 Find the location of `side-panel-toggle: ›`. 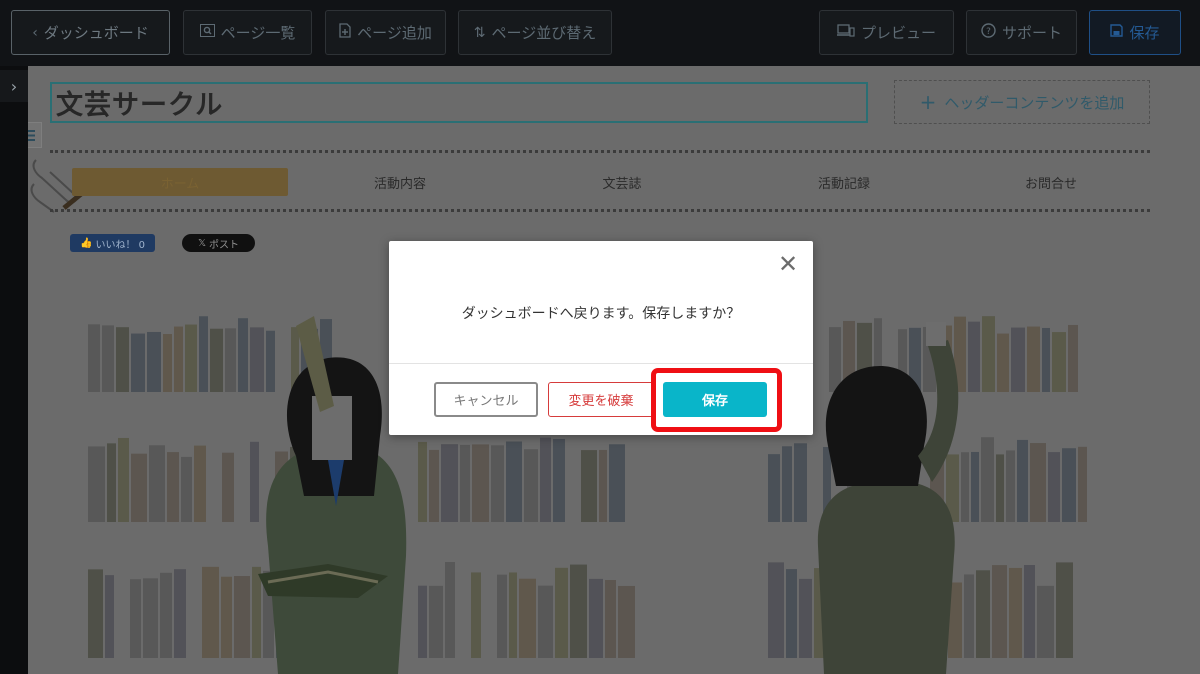

side-panel-toggle: › is located at coordinates (14, 86).